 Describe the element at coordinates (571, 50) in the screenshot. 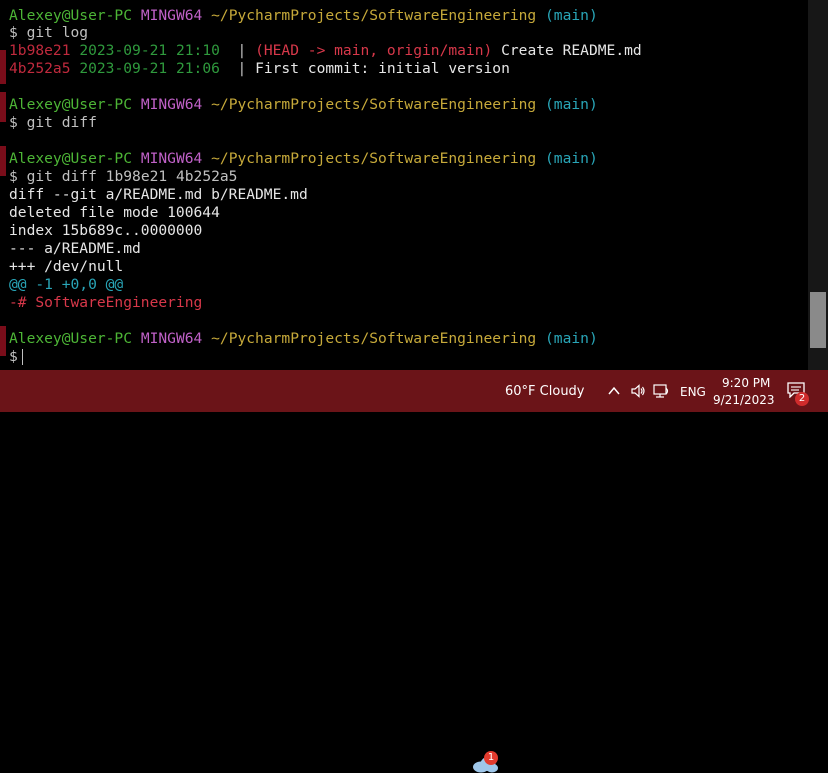

I see `commit-message: Create README.md` at that location.